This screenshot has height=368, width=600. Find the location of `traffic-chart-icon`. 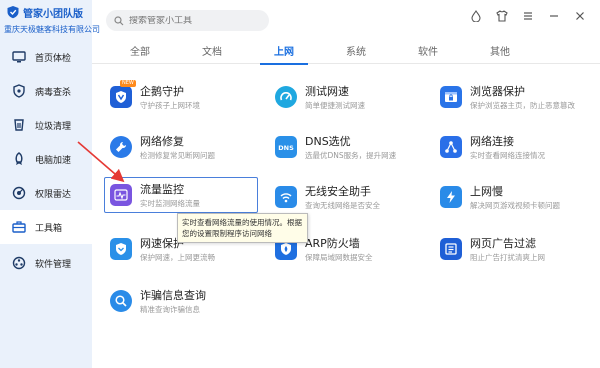

traffic-chart-icon is located at coordinates (121, 195).